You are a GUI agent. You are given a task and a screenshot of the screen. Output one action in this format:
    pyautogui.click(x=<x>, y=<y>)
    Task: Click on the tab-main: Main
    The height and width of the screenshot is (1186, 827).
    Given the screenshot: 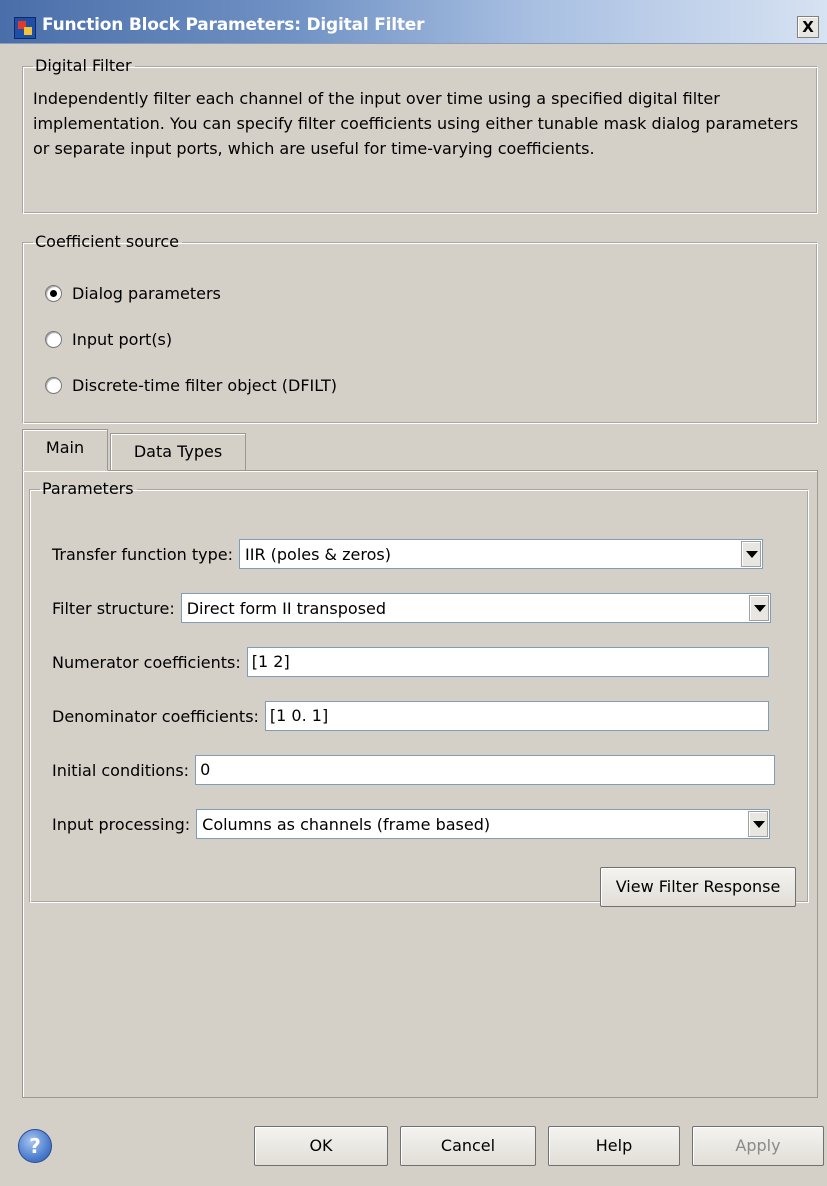 What is the action you would take?
    pyautogui.click(x=65, y=450)
    